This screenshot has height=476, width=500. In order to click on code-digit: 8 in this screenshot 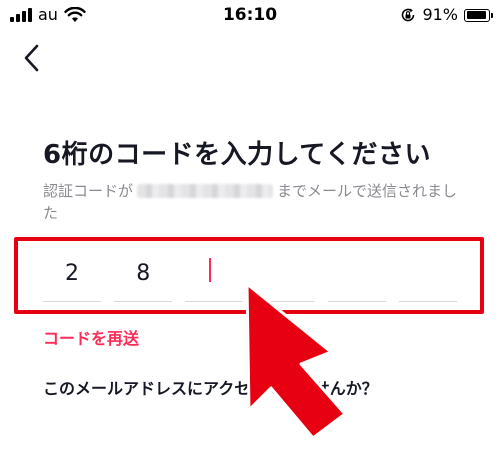, I will do `click(143, 273)`.